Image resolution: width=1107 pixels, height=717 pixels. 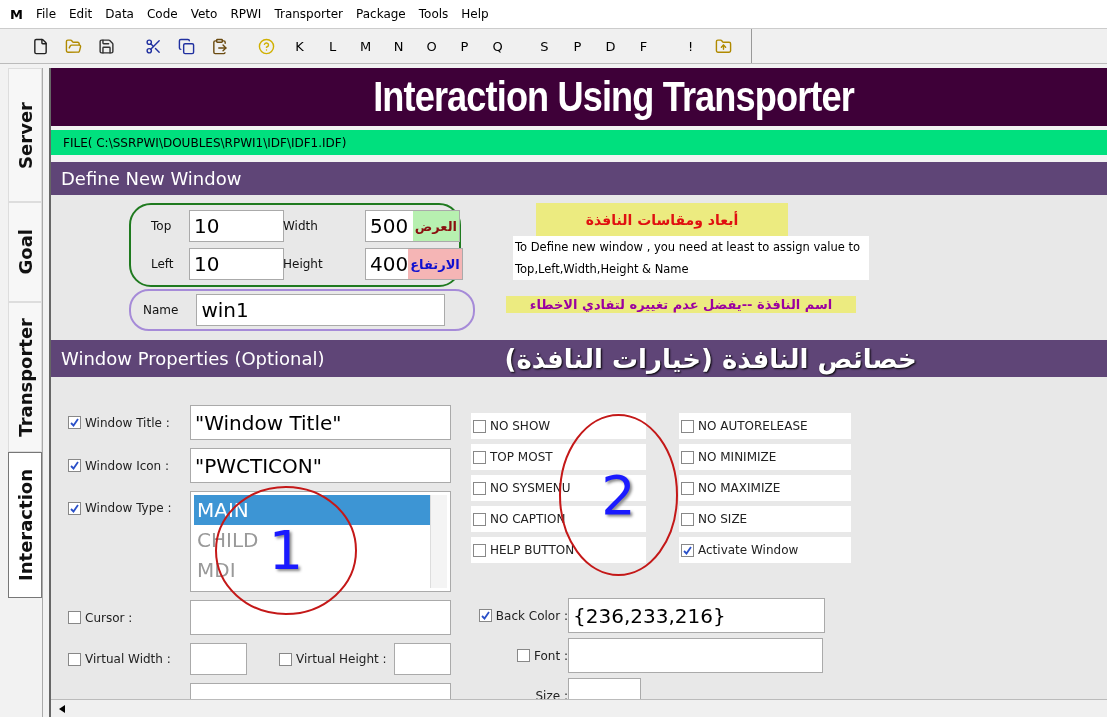 I want to click on side-tab: Goal, so click(x=25, y=252).